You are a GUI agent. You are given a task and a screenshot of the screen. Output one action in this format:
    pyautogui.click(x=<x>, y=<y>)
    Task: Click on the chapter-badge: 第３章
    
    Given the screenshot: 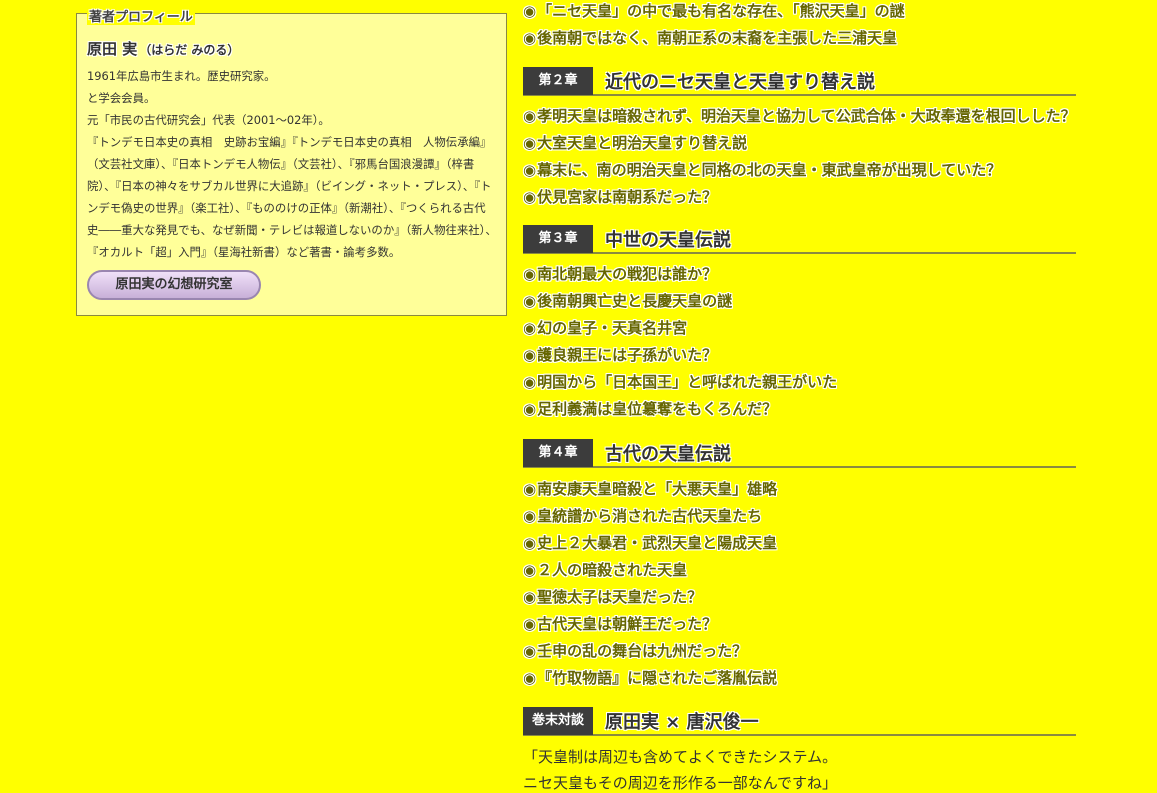 What is the action you would take?
    pyautogui.click(x=558, y=239)
    